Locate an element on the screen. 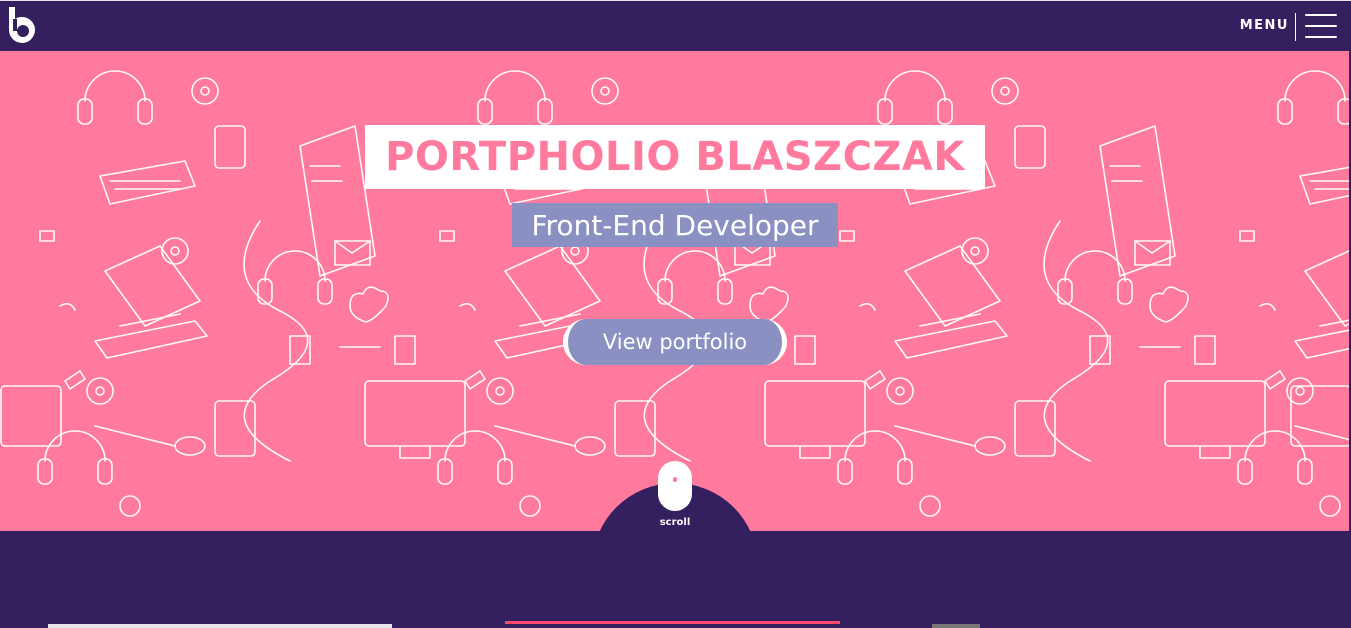 Image resolution: width=1351 pixels, height=628 pixels. view-portfolio-button: View portfolio is located at coordinates (675, 342).